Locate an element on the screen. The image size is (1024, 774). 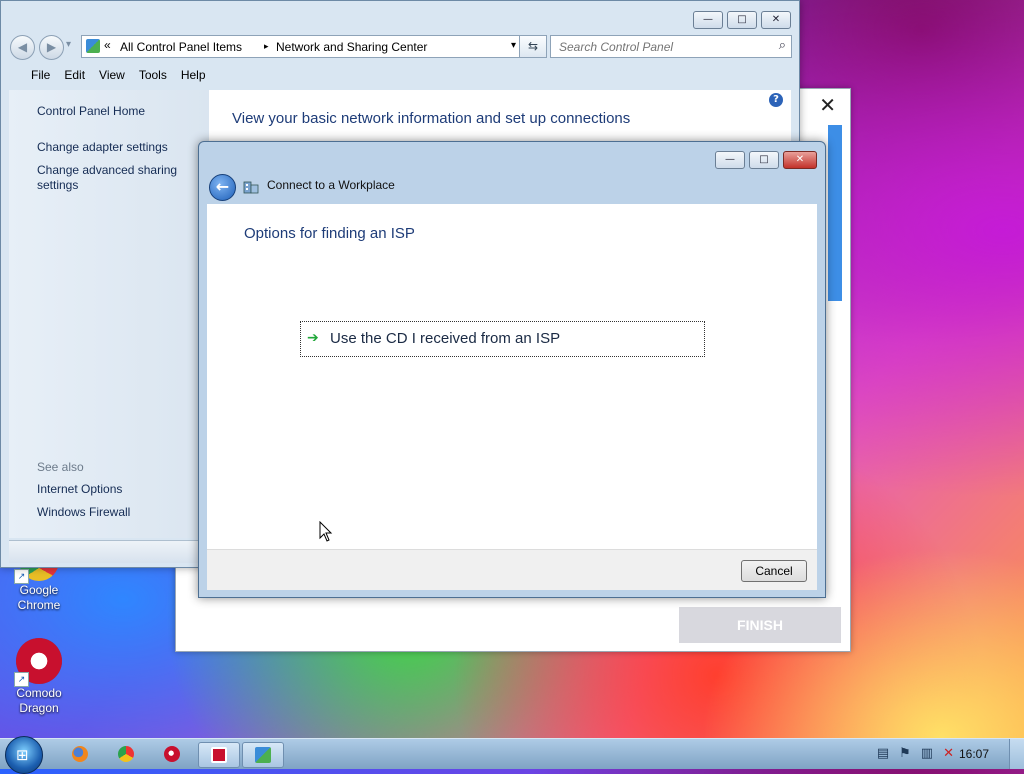
menu-view: View is located at coordinates (112, 76).